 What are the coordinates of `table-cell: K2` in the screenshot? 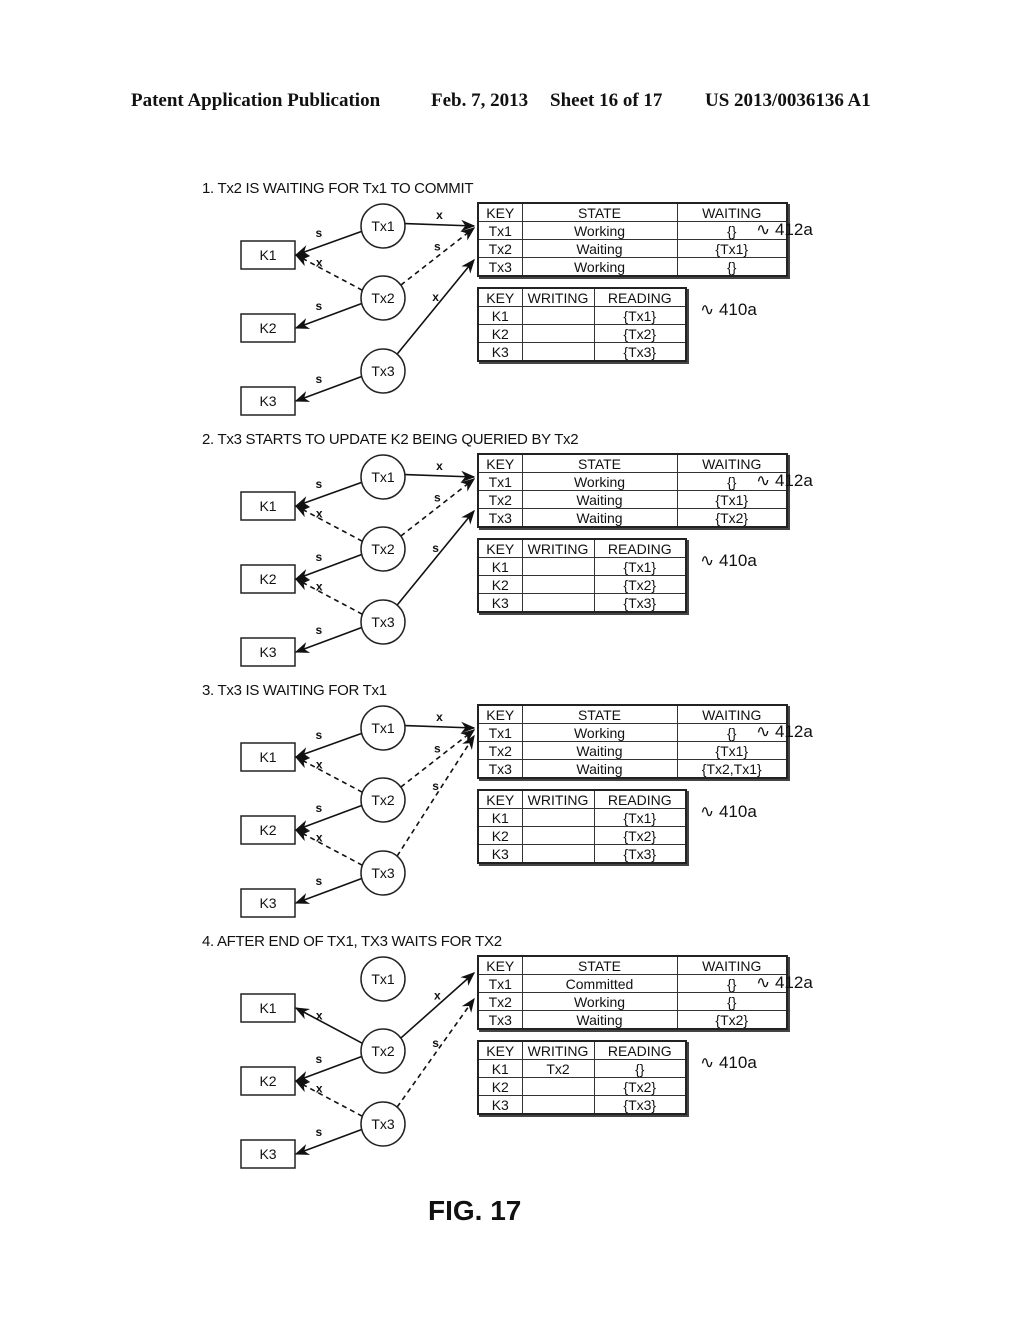 It's located at (500, 835).